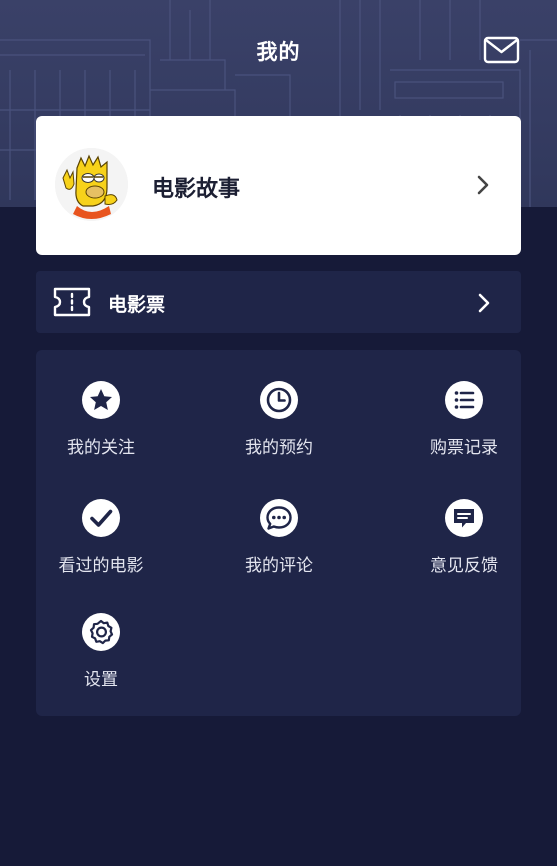 The width and height of the screenshot is (557, 866). I want to click on mail-button, so click(501, 50).